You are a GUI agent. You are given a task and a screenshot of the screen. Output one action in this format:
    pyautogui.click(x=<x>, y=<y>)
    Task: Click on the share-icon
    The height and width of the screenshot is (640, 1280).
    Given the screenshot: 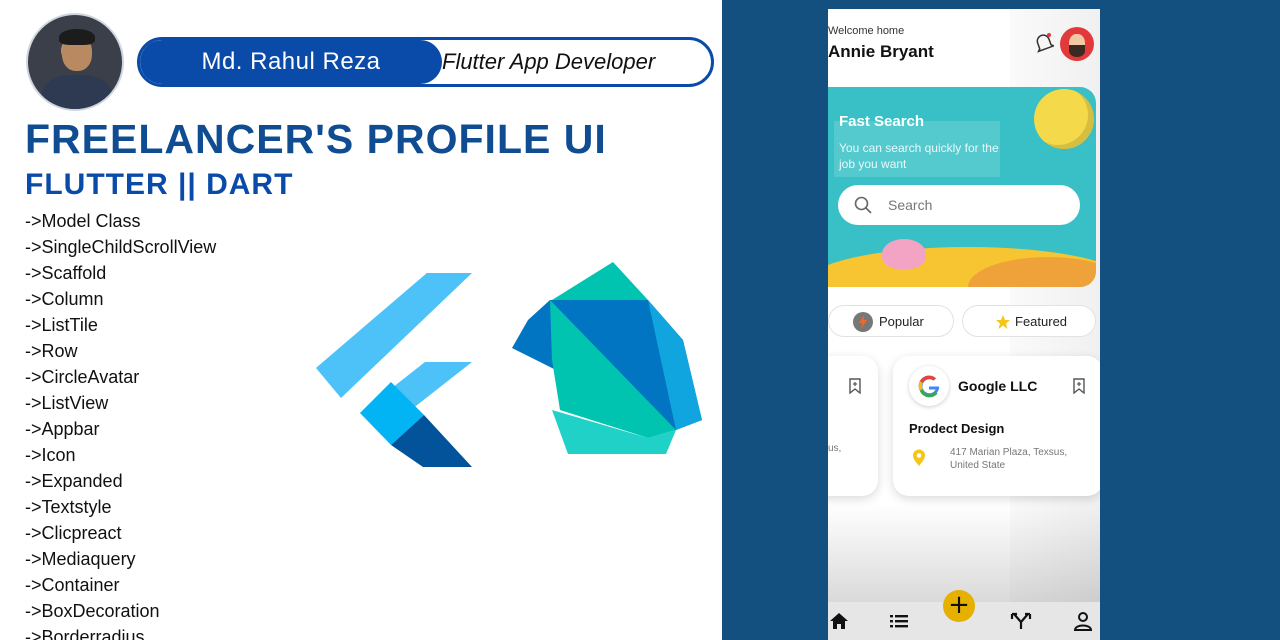 What is the action you would take?
    pyautogui.click(x=1021, y=621)
    